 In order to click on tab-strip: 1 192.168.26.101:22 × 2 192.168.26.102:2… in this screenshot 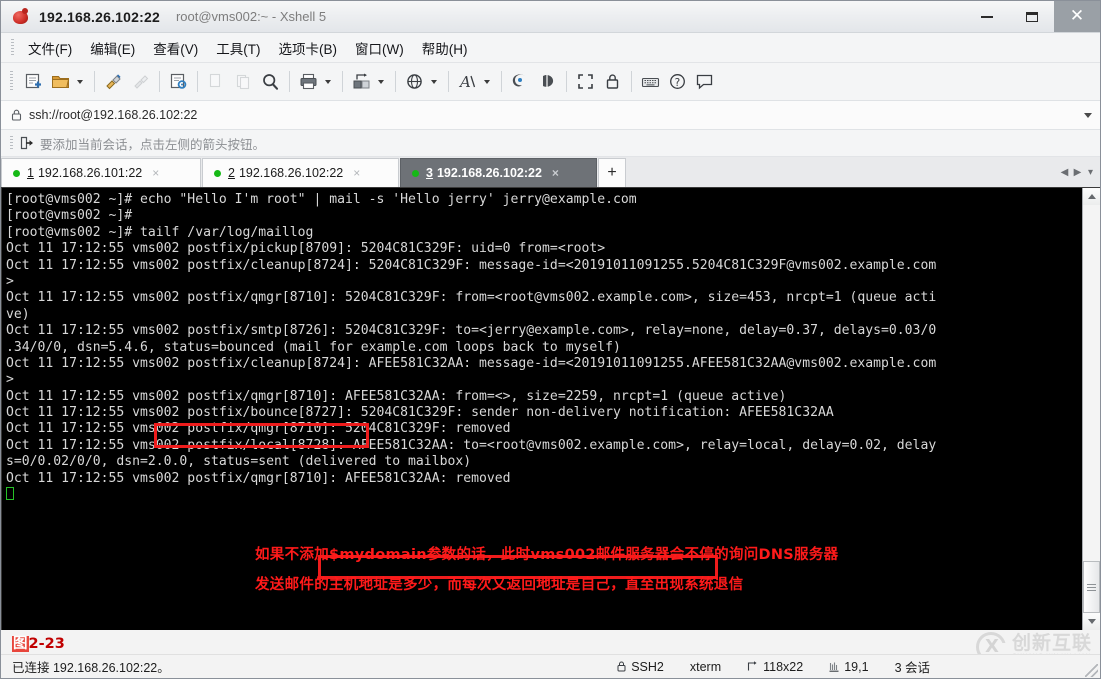, I will do `click(550, 172)`.